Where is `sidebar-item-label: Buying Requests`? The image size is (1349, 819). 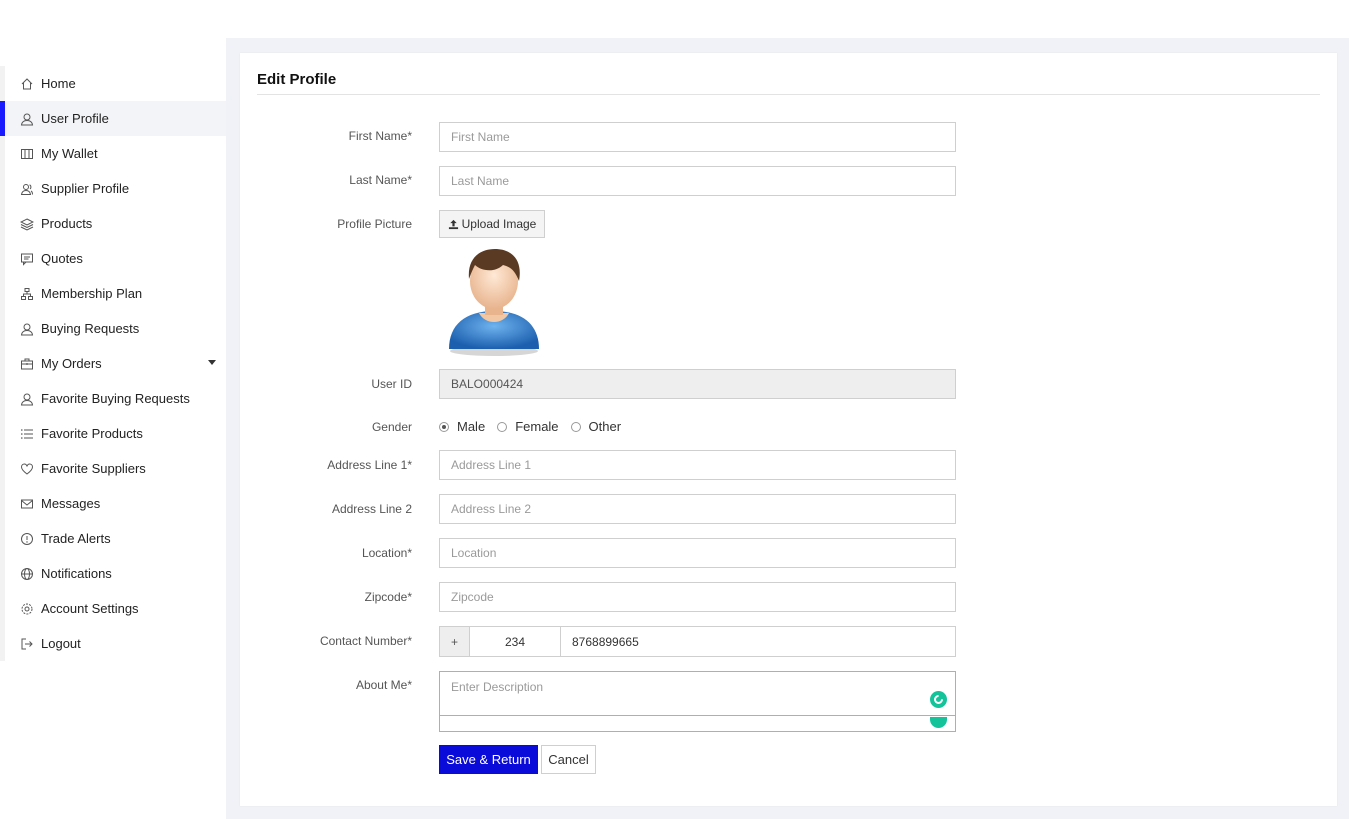 sidebar-item-label: Buying Requests is located at coordinates (90, 328).